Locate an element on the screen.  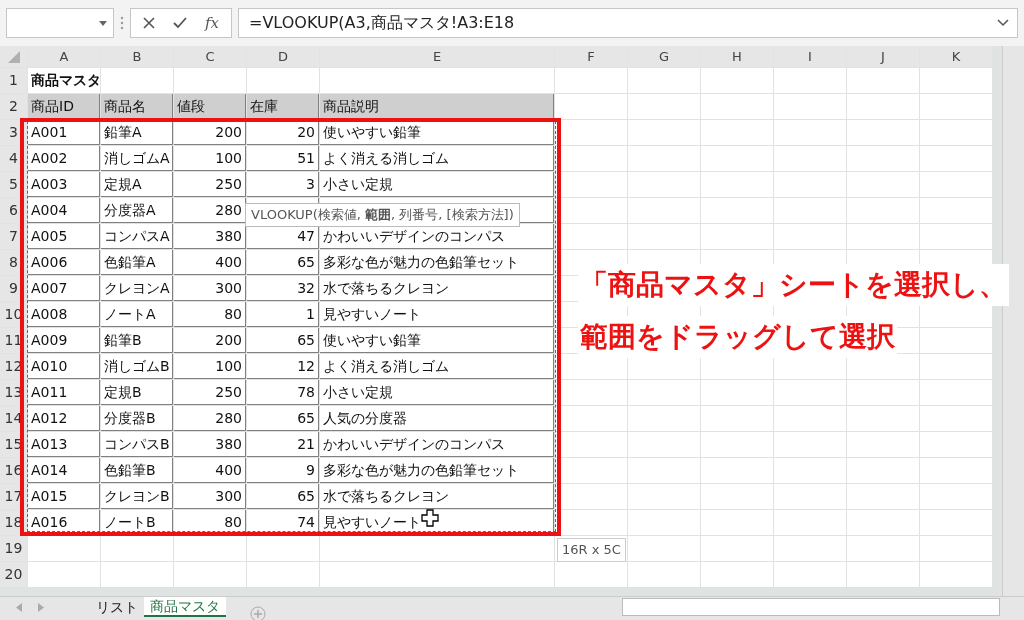
table-cell: 鉛筆B is located at coordinates (137, 340).